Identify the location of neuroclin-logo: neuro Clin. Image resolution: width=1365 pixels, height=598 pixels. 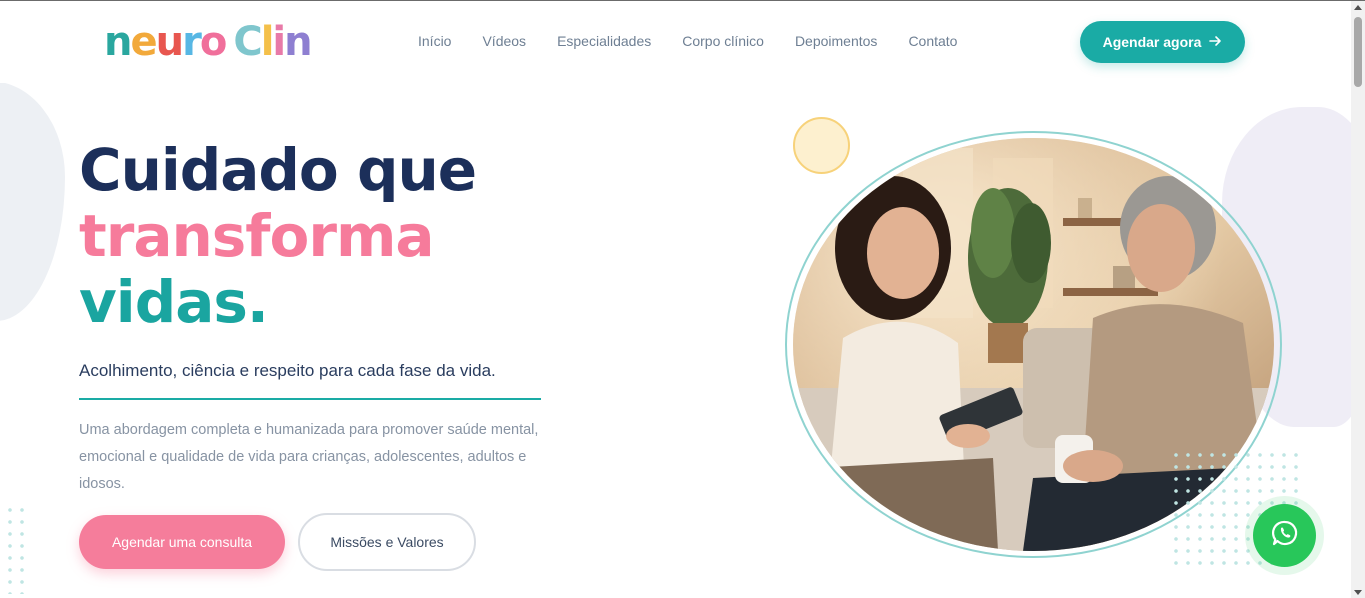
(208, 42).